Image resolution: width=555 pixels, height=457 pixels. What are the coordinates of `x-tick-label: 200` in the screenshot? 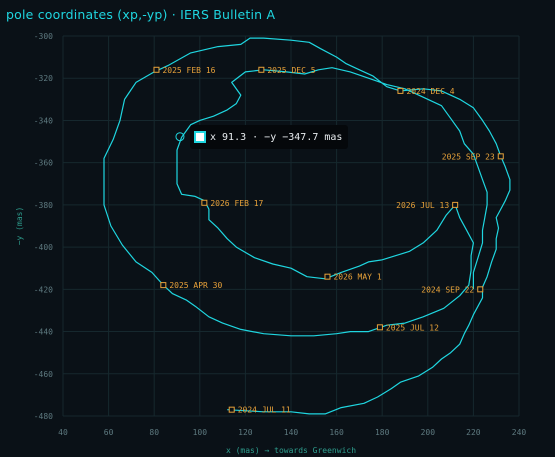 It's located at (428, 432).